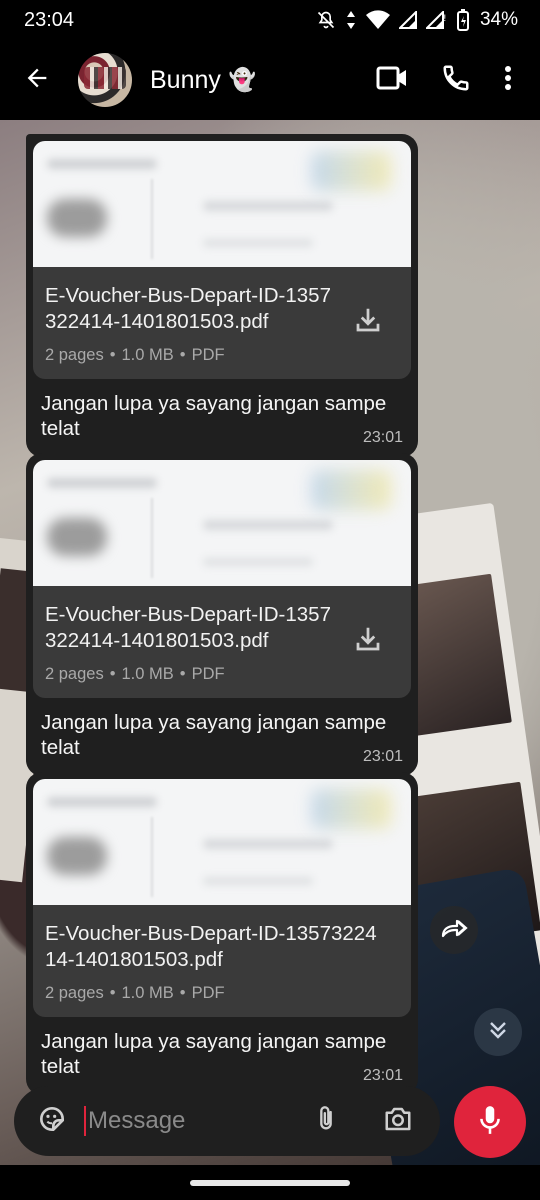  What do you see at coordinates (185, 79) in the screenshot?
I see `contact-name-text: Bunny` at bounding box center [185, 79].